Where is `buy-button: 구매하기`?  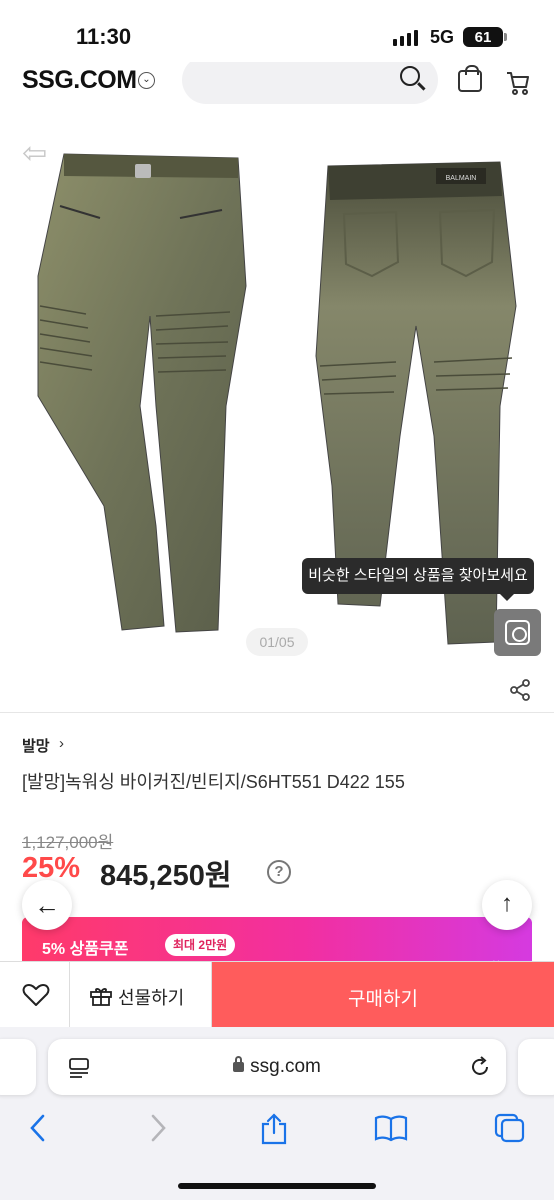
buy-button: 구매하기 is located at coordinates (383, 995).